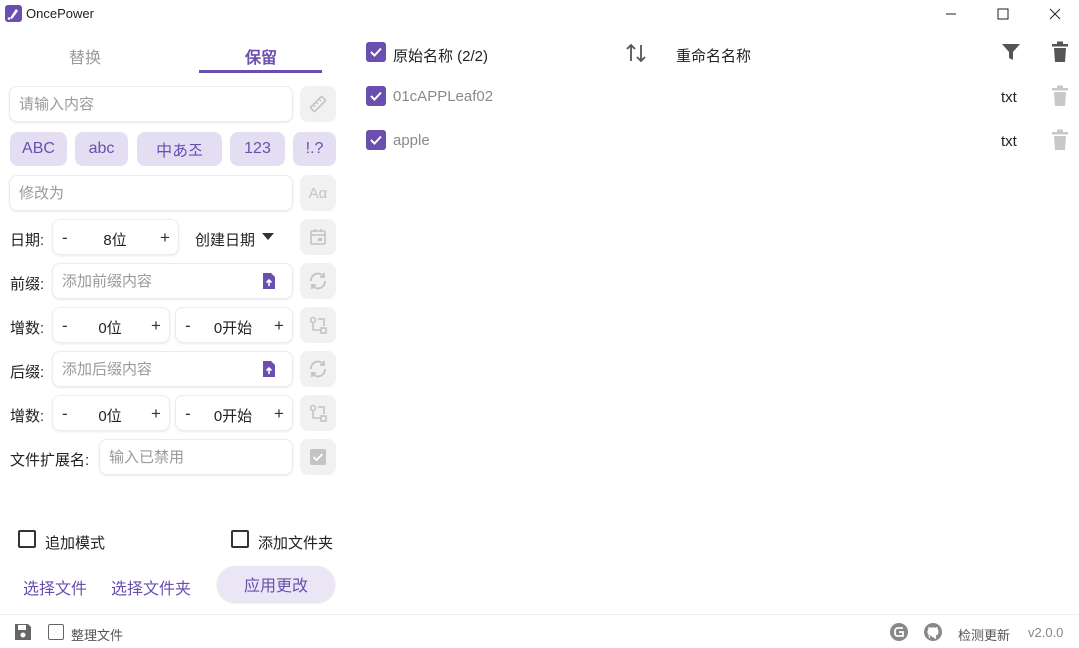  I want to click on modify-input, so click(151, 193).